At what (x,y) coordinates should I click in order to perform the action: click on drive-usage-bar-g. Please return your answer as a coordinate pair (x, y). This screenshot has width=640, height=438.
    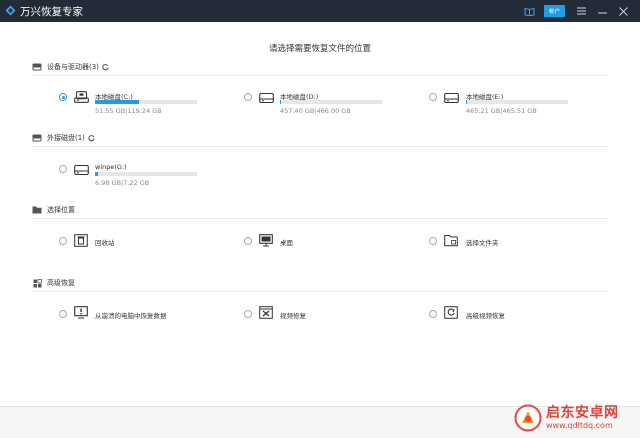
    Looking at the image, I should click on (146, 174).